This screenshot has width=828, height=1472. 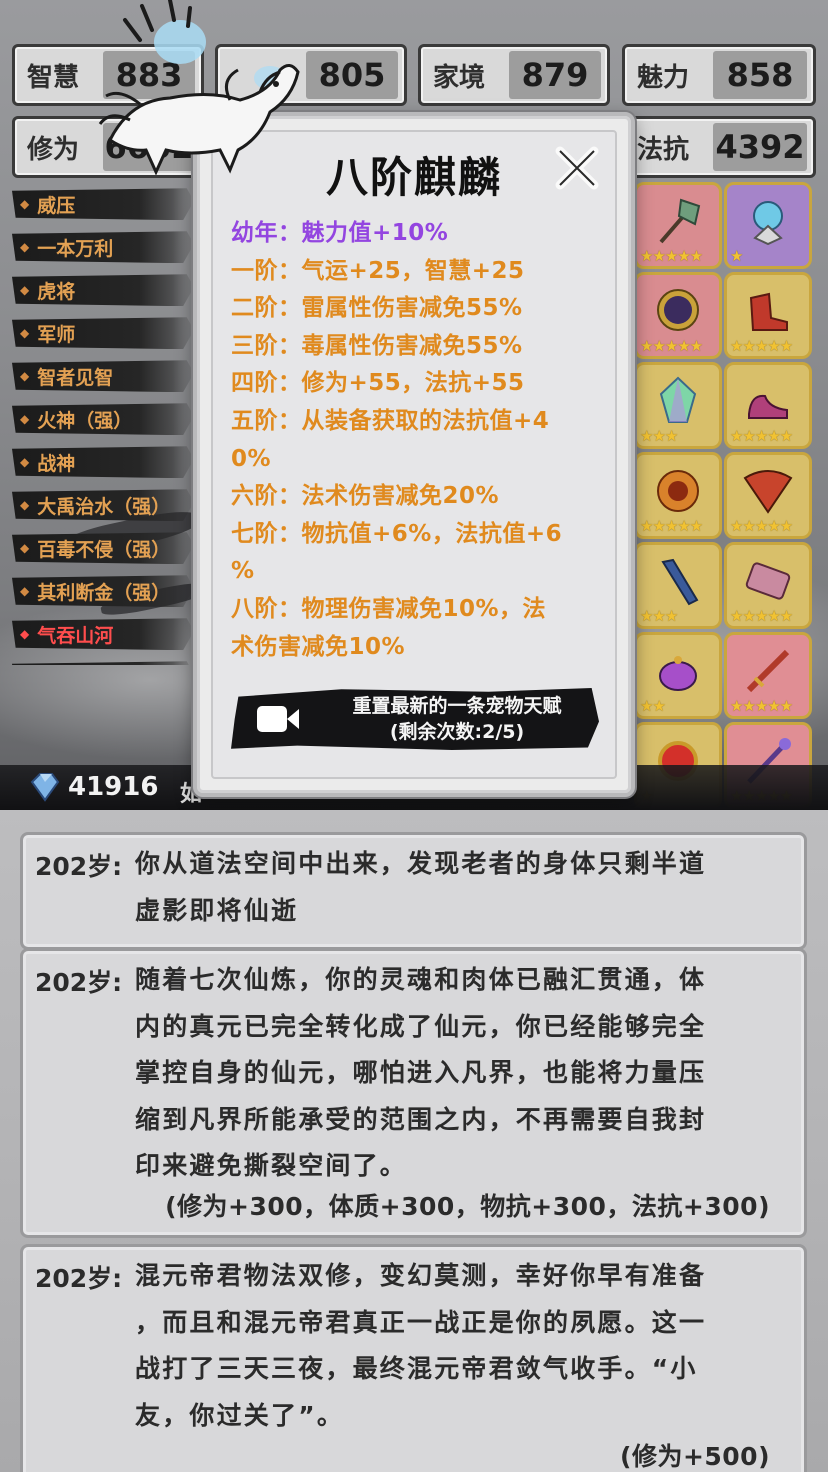 What do you see at coordinates (278, 719) in the screenshot?
I see `video-icon` at bounding box center [278, 719].